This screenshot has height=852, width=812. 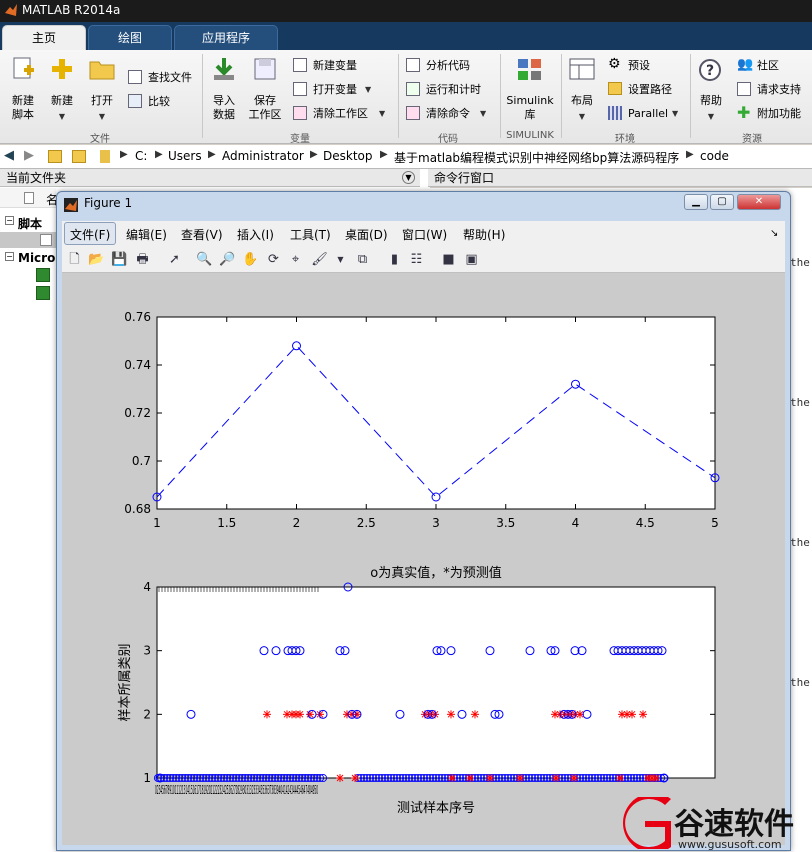 What do you see at coordinates (714, 156) in the screenshot?
I see `breadcrumb-item: code` at bounding box center [714, 156].